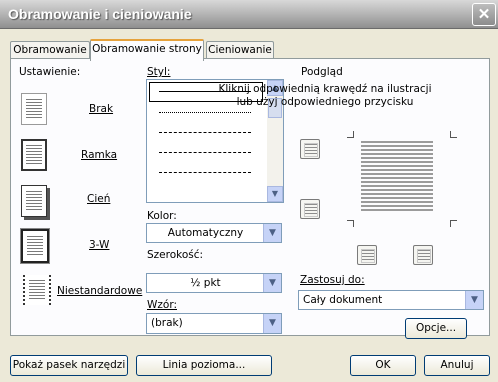 The image size is (498, 382). Describe the element at coordinates (322, 72) in the screenshot. I see `preview-heading: Podgląd` at that location.